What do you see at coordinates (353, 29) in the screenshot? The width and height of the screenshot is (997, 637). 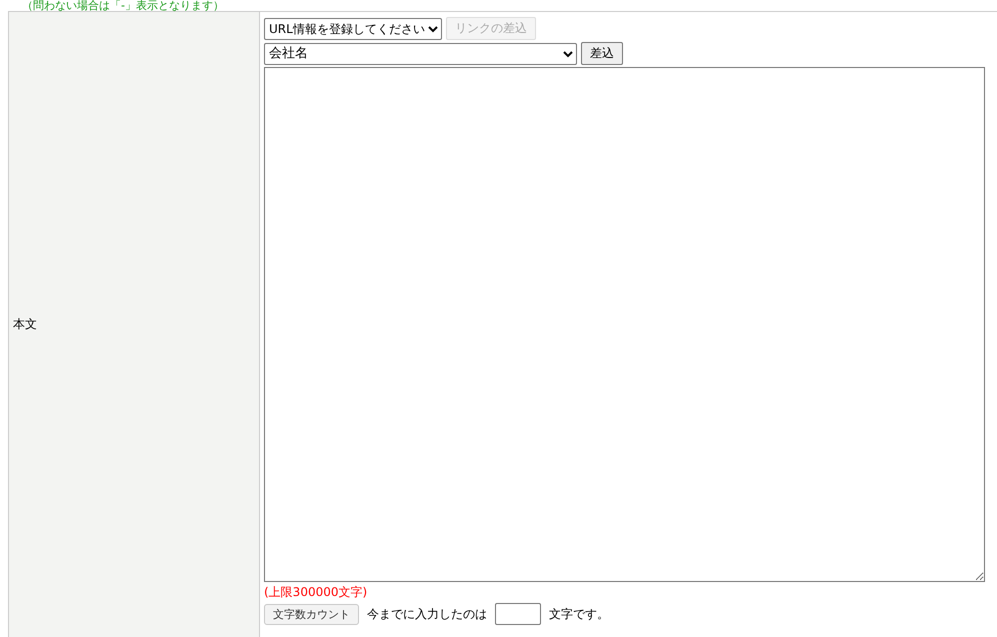 I see `url-select: URL情報を登録してください` at bounding box center [353, 29].